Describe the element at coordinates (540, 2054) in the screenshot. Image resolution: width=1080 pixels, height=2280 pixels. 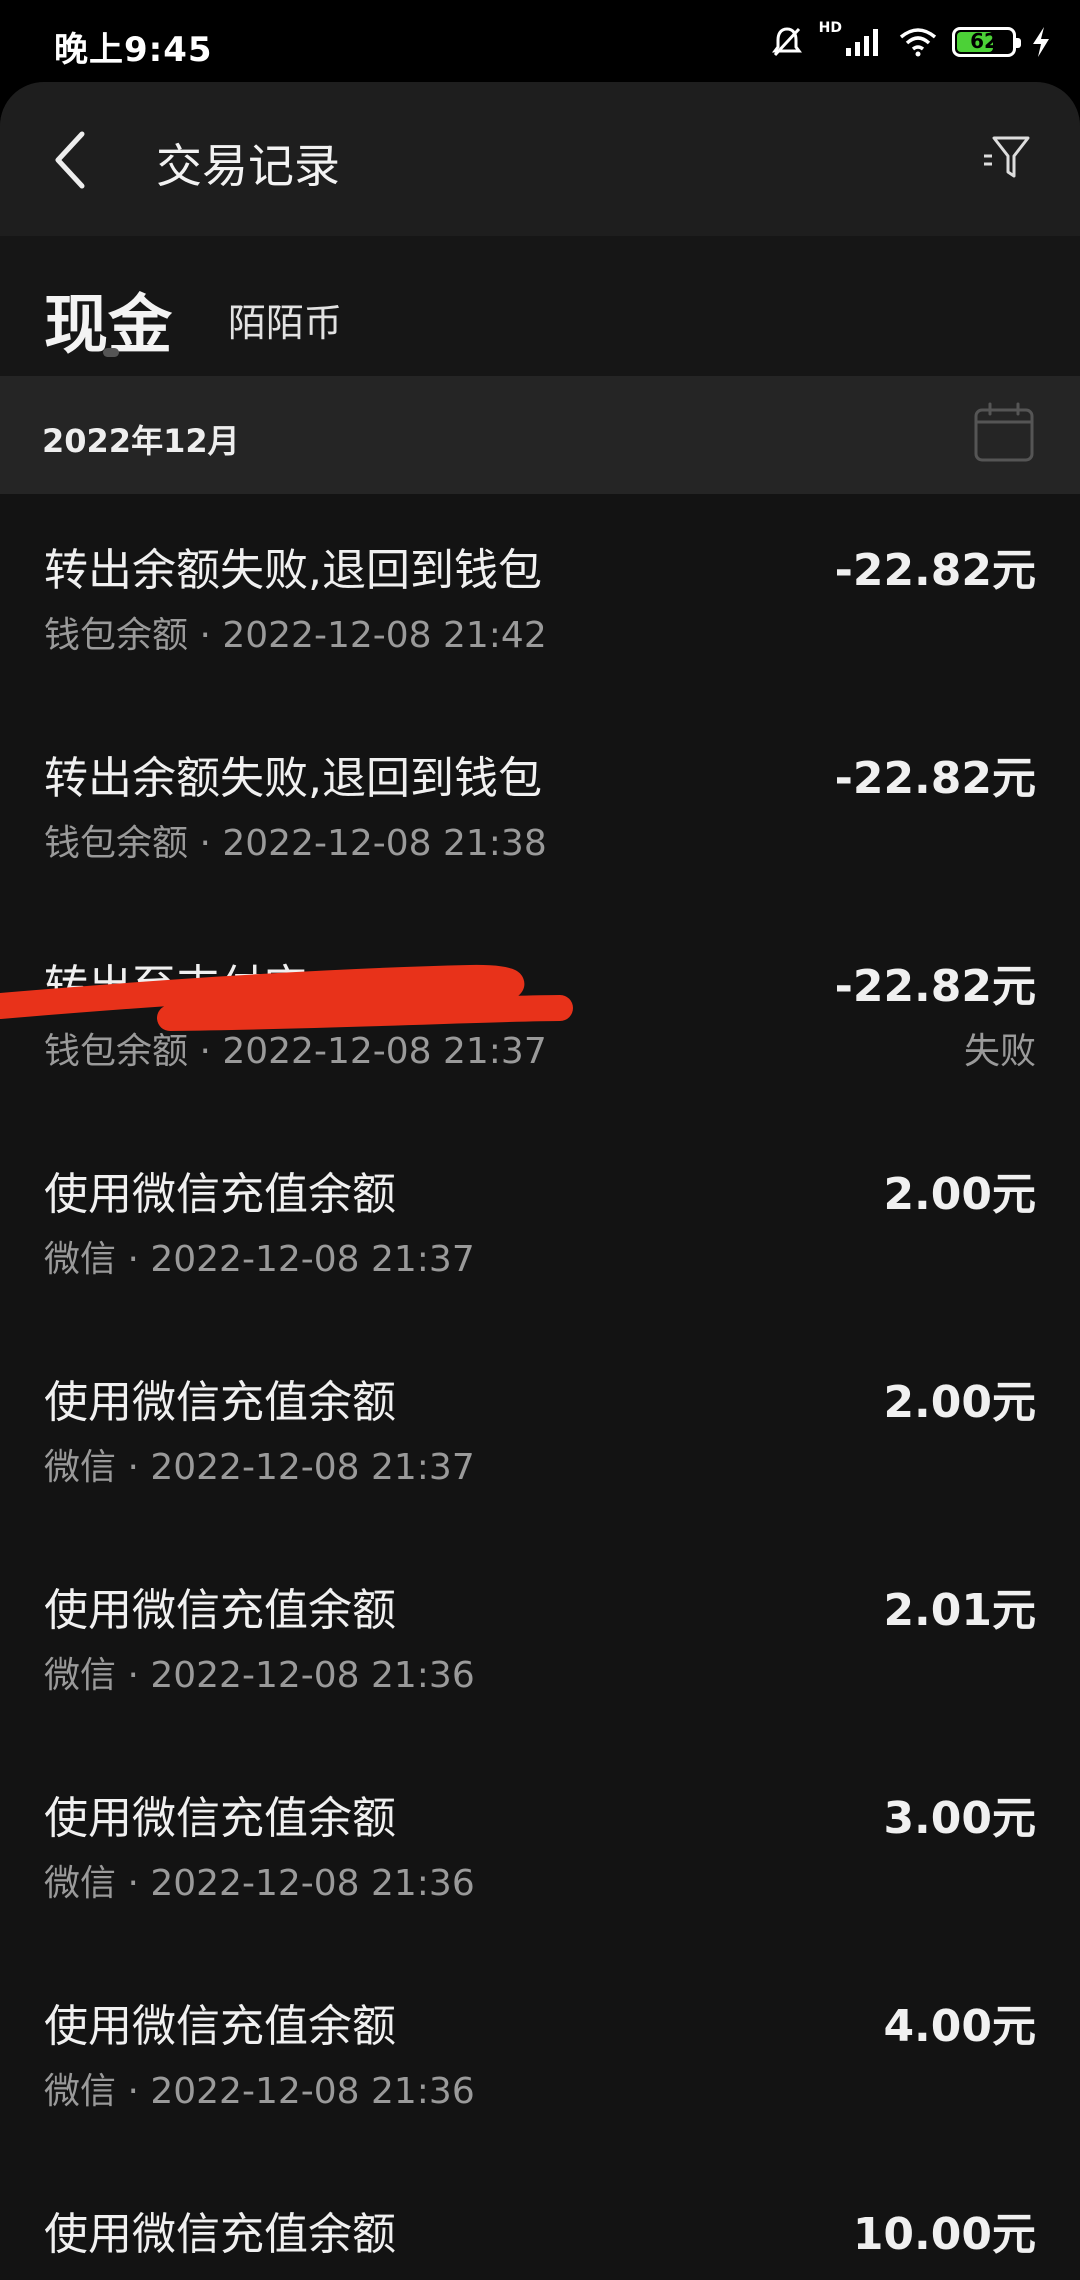
I see `transaction-row: 使用微信充值余额 微信 · 2022-12-08 21:36 4.00元` at that location.